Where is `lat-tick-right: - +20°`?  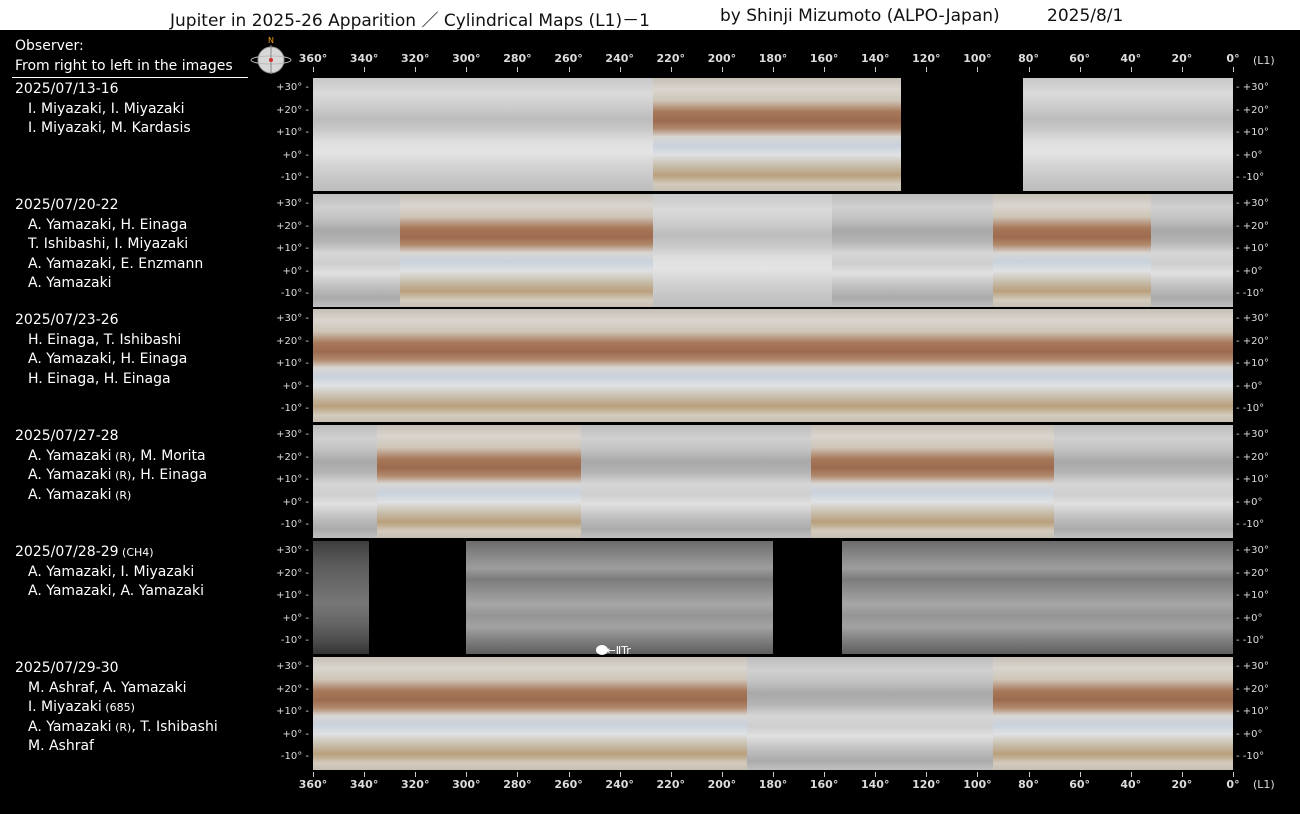 lat-tick-right: - +20° is located at coordinates (1252, 110).